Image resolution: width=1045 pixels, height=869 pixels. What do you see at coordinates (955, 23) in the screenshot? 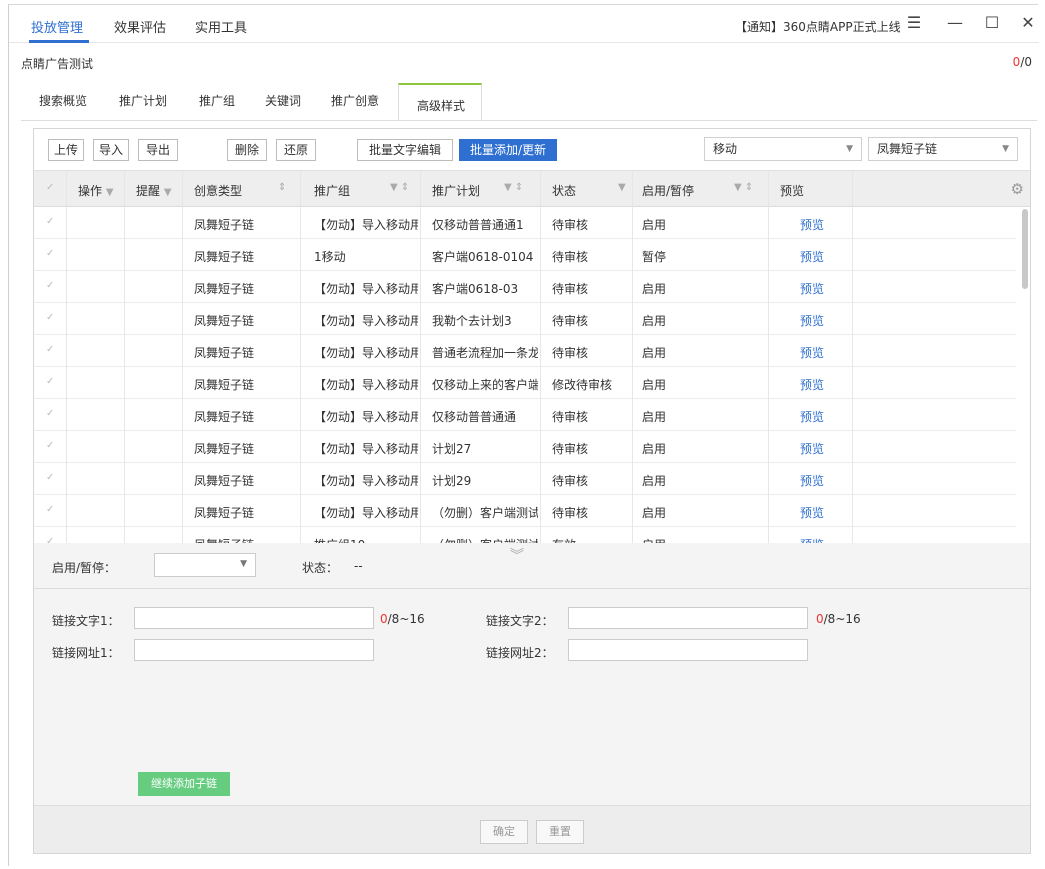
I see `minimize-icon: —` at bounding box center [955, 23].